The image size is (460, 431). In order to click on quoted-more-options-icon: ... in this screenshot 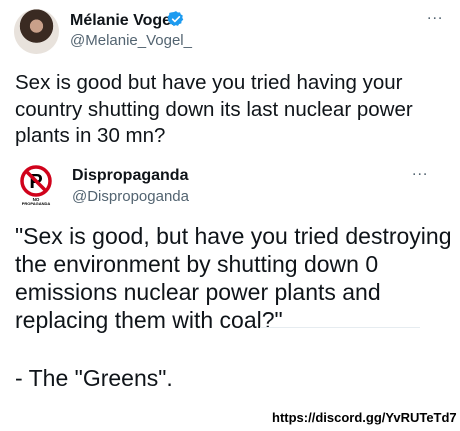, I will do `click(420, 171)`.